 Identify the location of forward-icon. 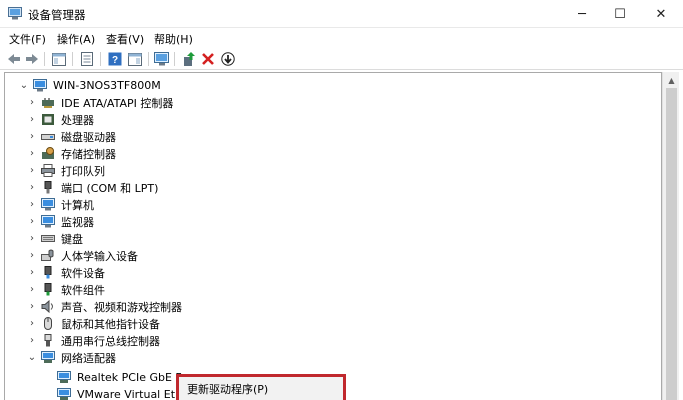
(32, 59).